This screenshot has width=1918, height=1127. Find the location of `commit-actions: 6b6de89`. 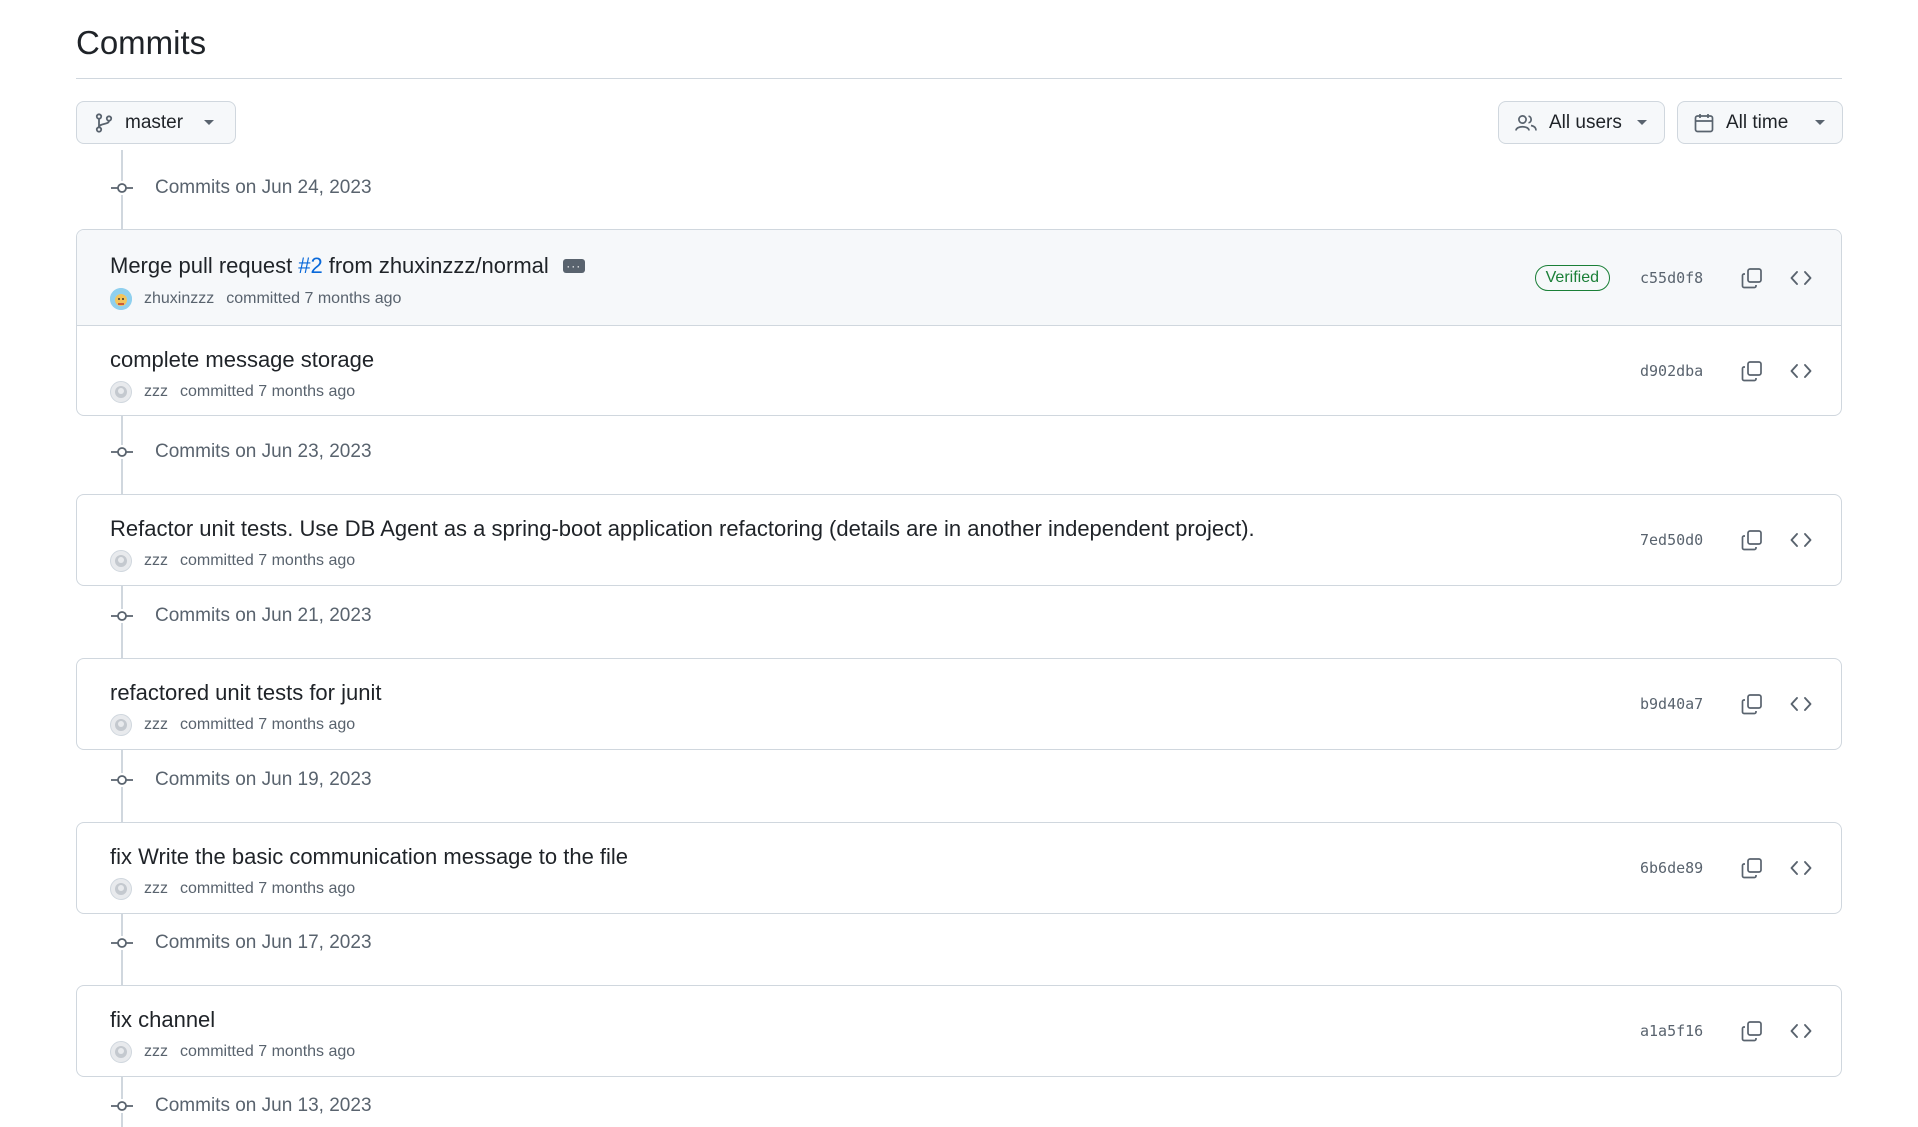

commit-actions: 6b6de89 is located at coordinates (1740, 868).